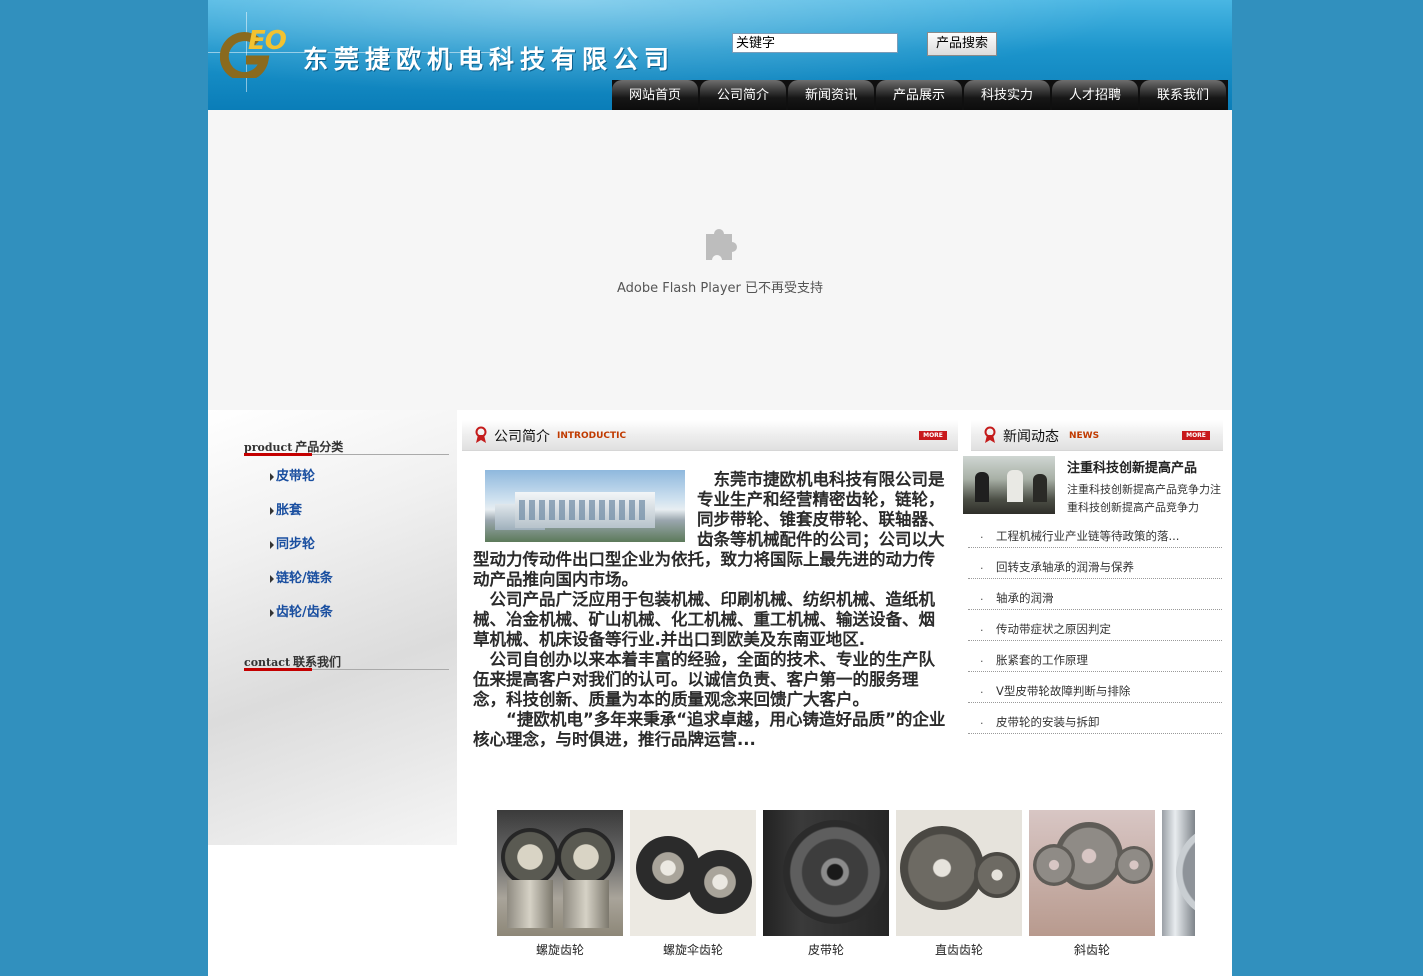 This screenshot has height=976, width=1423. What do you see at coordinates (1095, 626) in the screenshot?
I see `news-list-item: · 传动带症状之原因判定` at bounding box center [1095, 626].